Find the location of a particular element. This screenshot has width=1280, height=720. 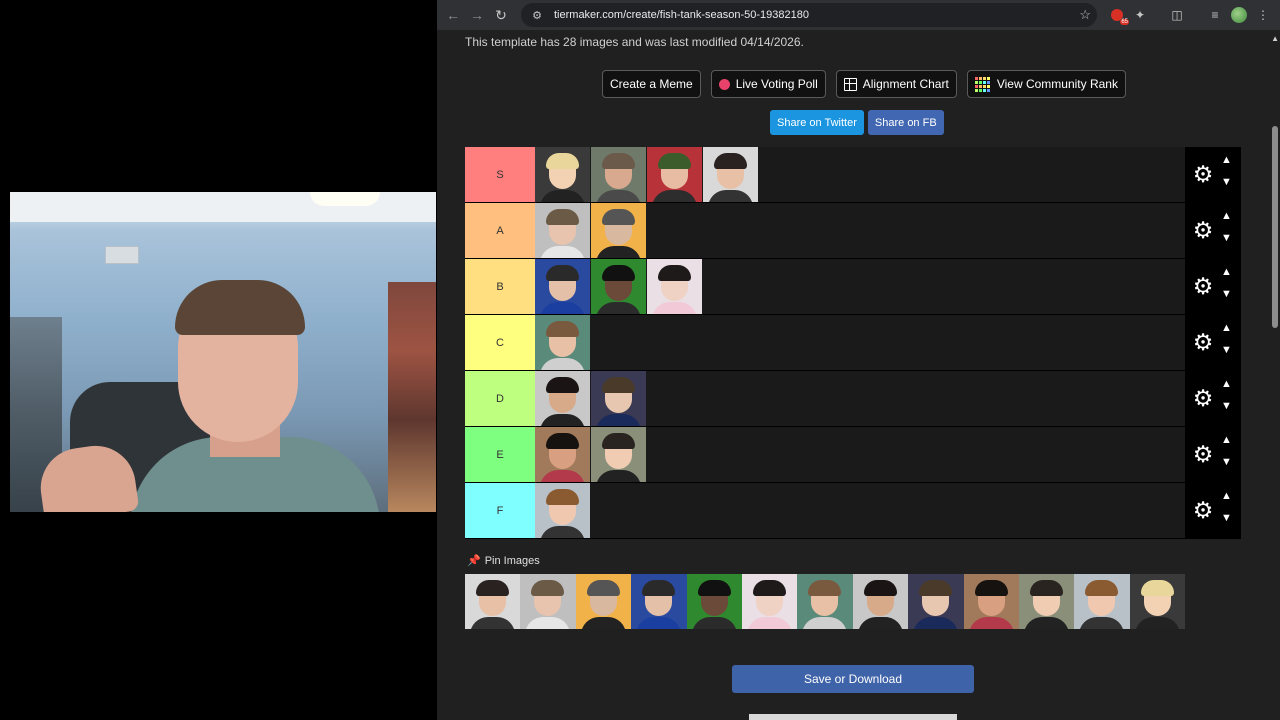

tier-label-text: D is located at coordinates (500, 398).